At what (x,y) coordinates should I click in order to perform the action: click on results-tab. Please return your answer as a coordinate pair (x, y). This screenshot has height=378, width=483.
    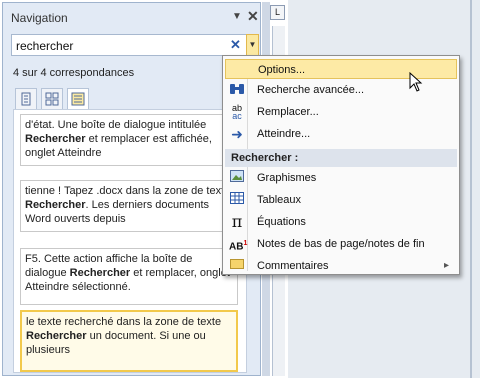
    Looking at the image, I should click on (78, 99).